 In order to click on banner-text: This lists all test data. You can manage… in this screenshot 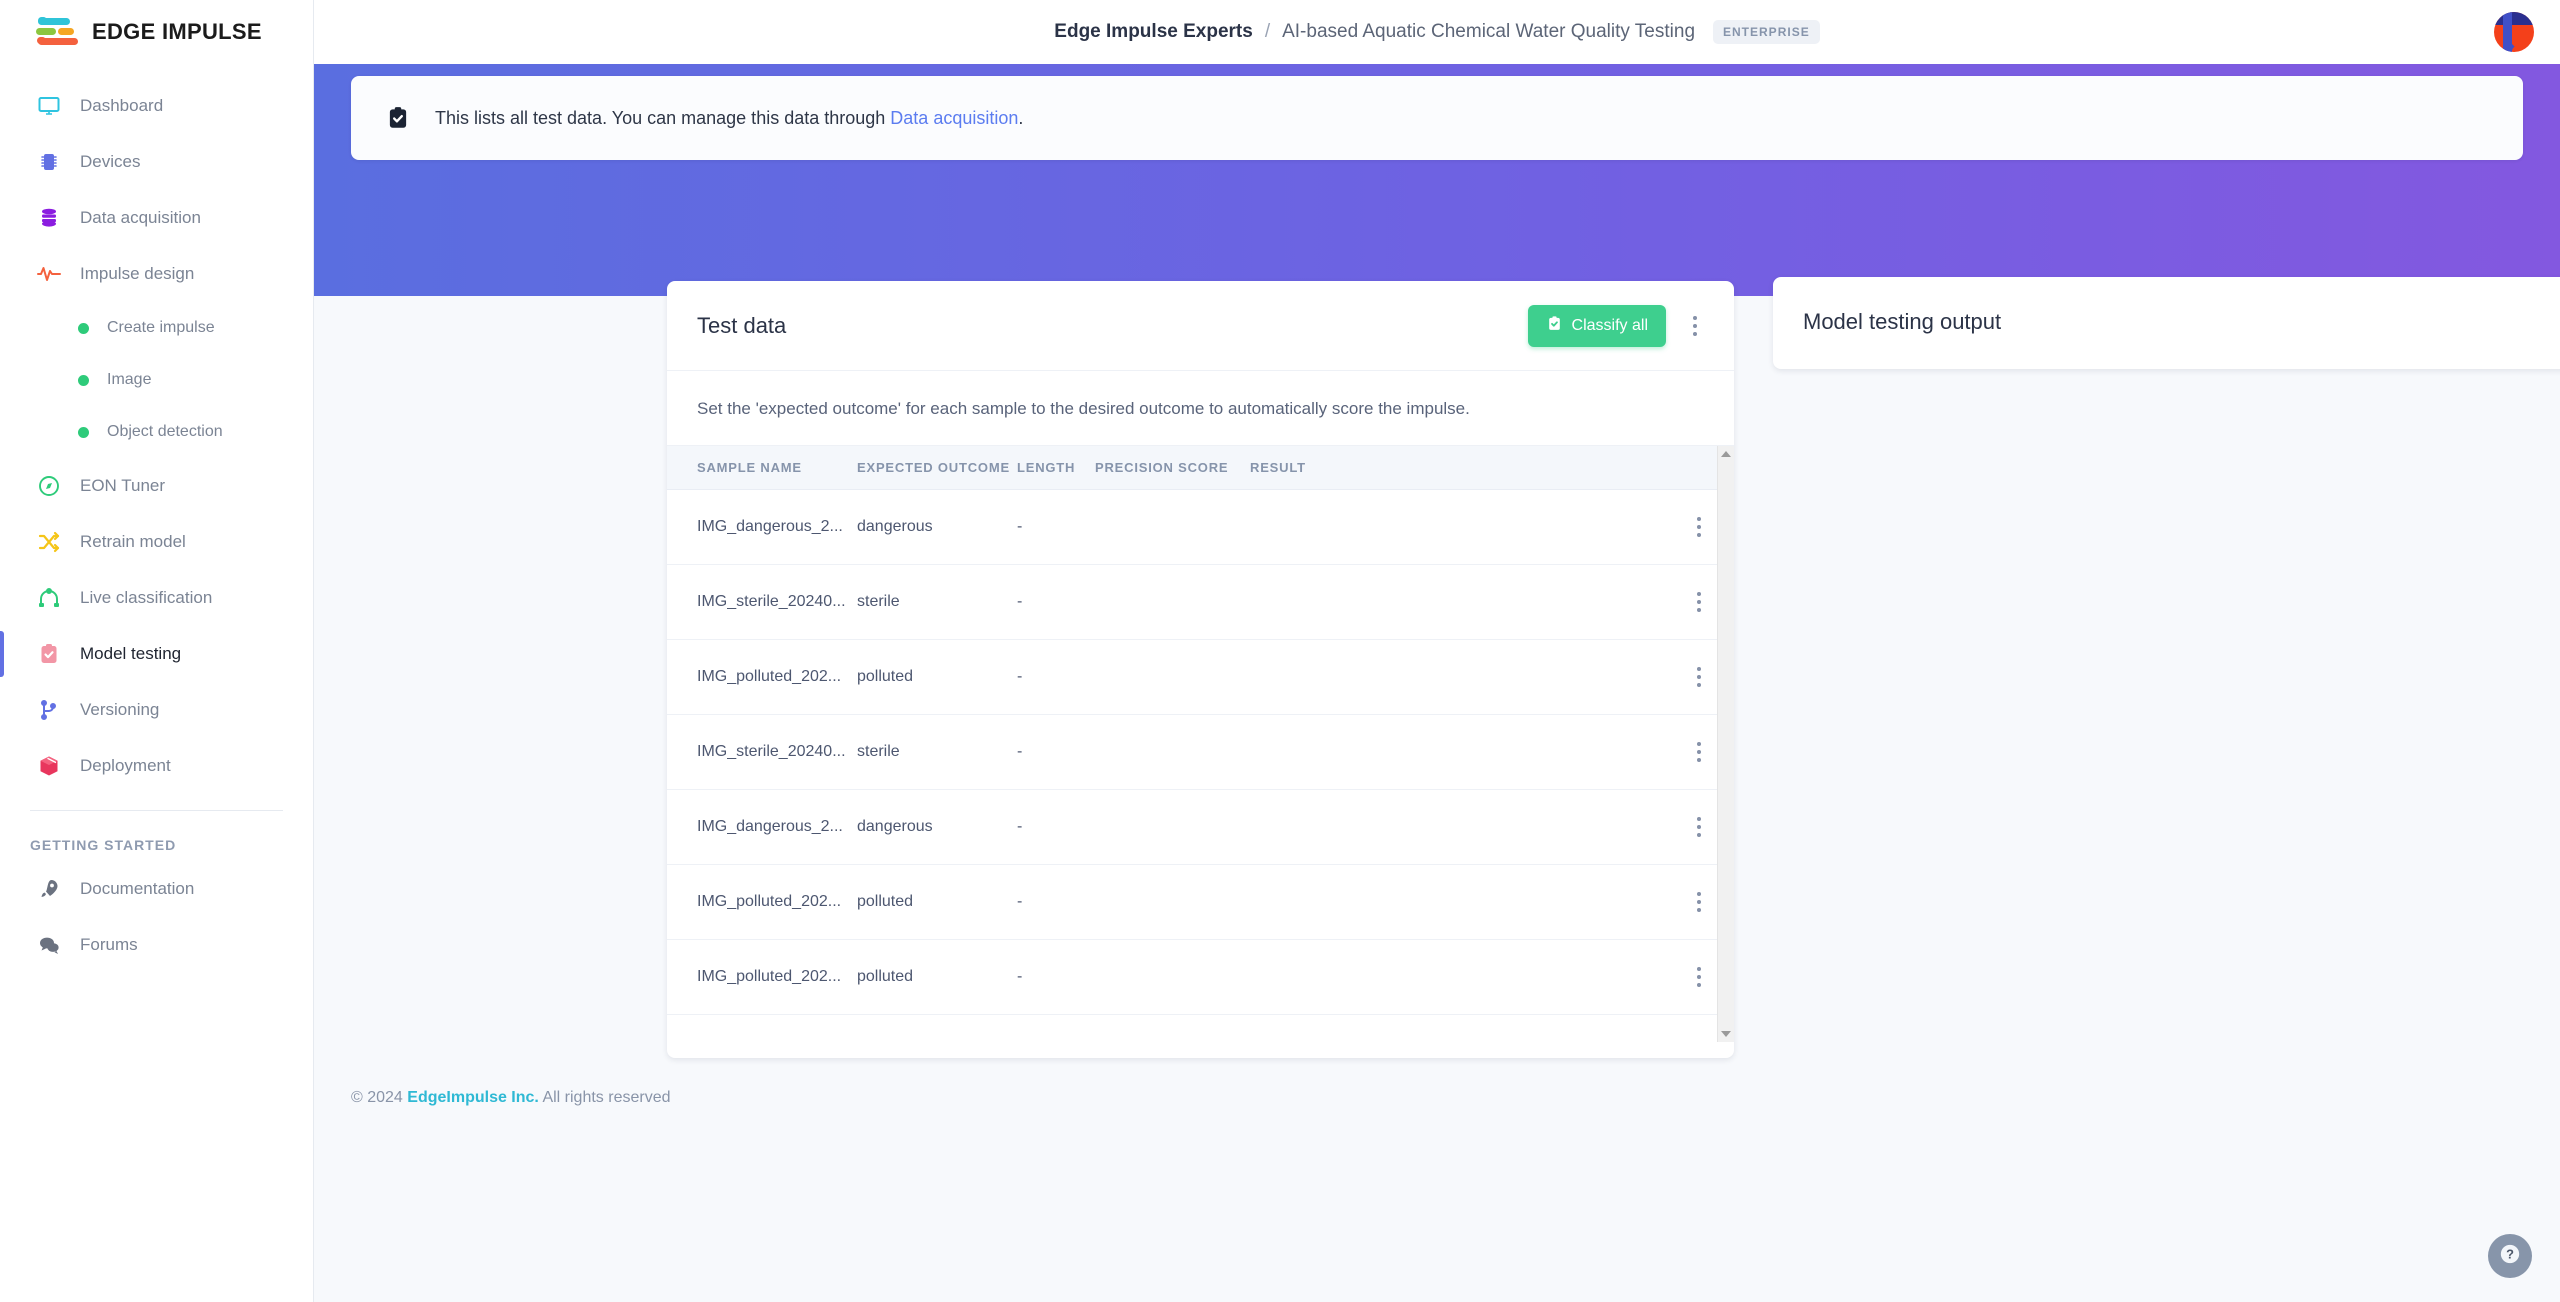, I will do `click(729, 118)`.